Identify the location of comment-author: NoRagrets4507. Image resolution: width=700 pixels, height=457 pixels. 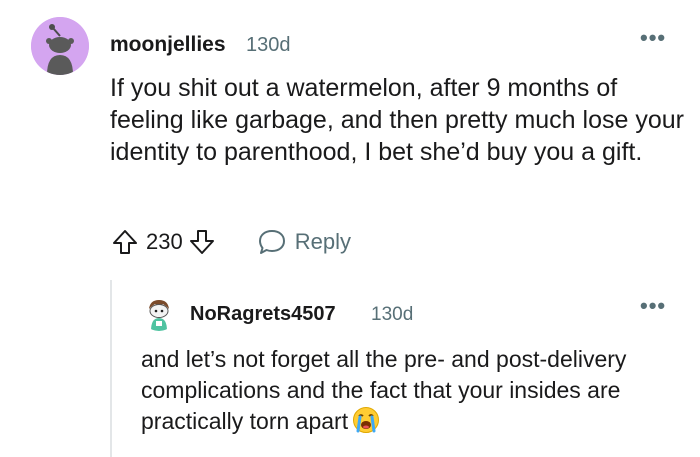
(263, 314).